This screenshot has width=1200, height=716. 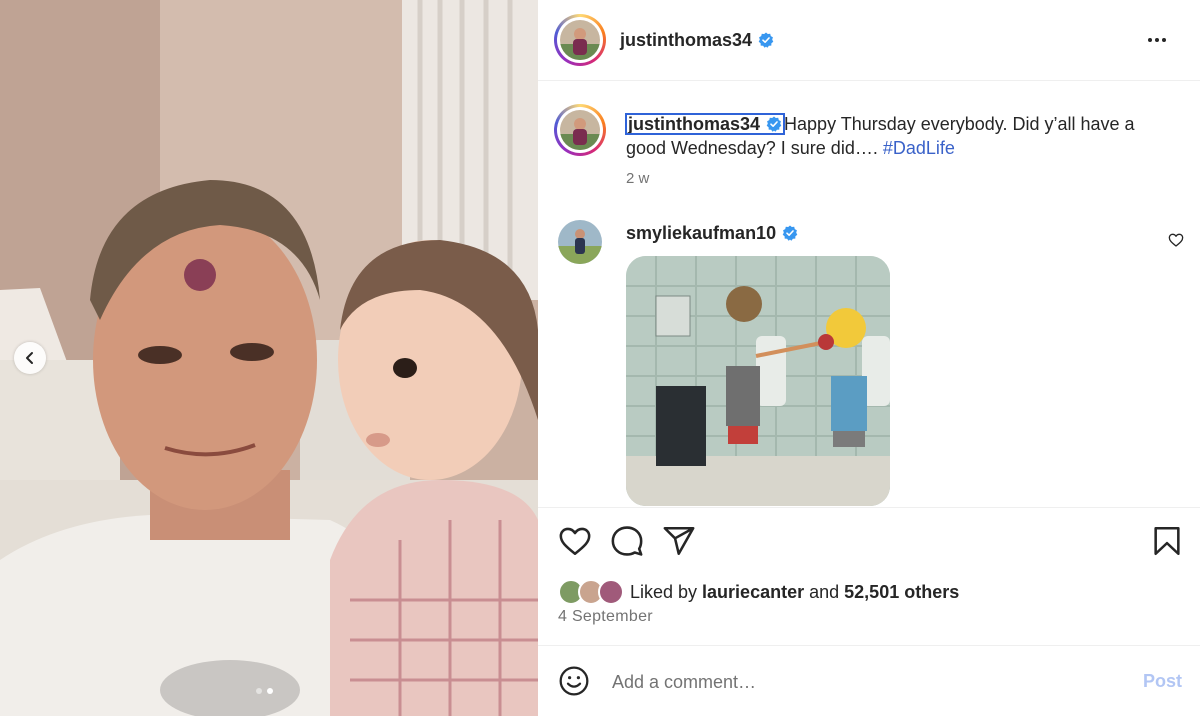 I want to click on post-date: 4 September, so click(x=605, y=617).